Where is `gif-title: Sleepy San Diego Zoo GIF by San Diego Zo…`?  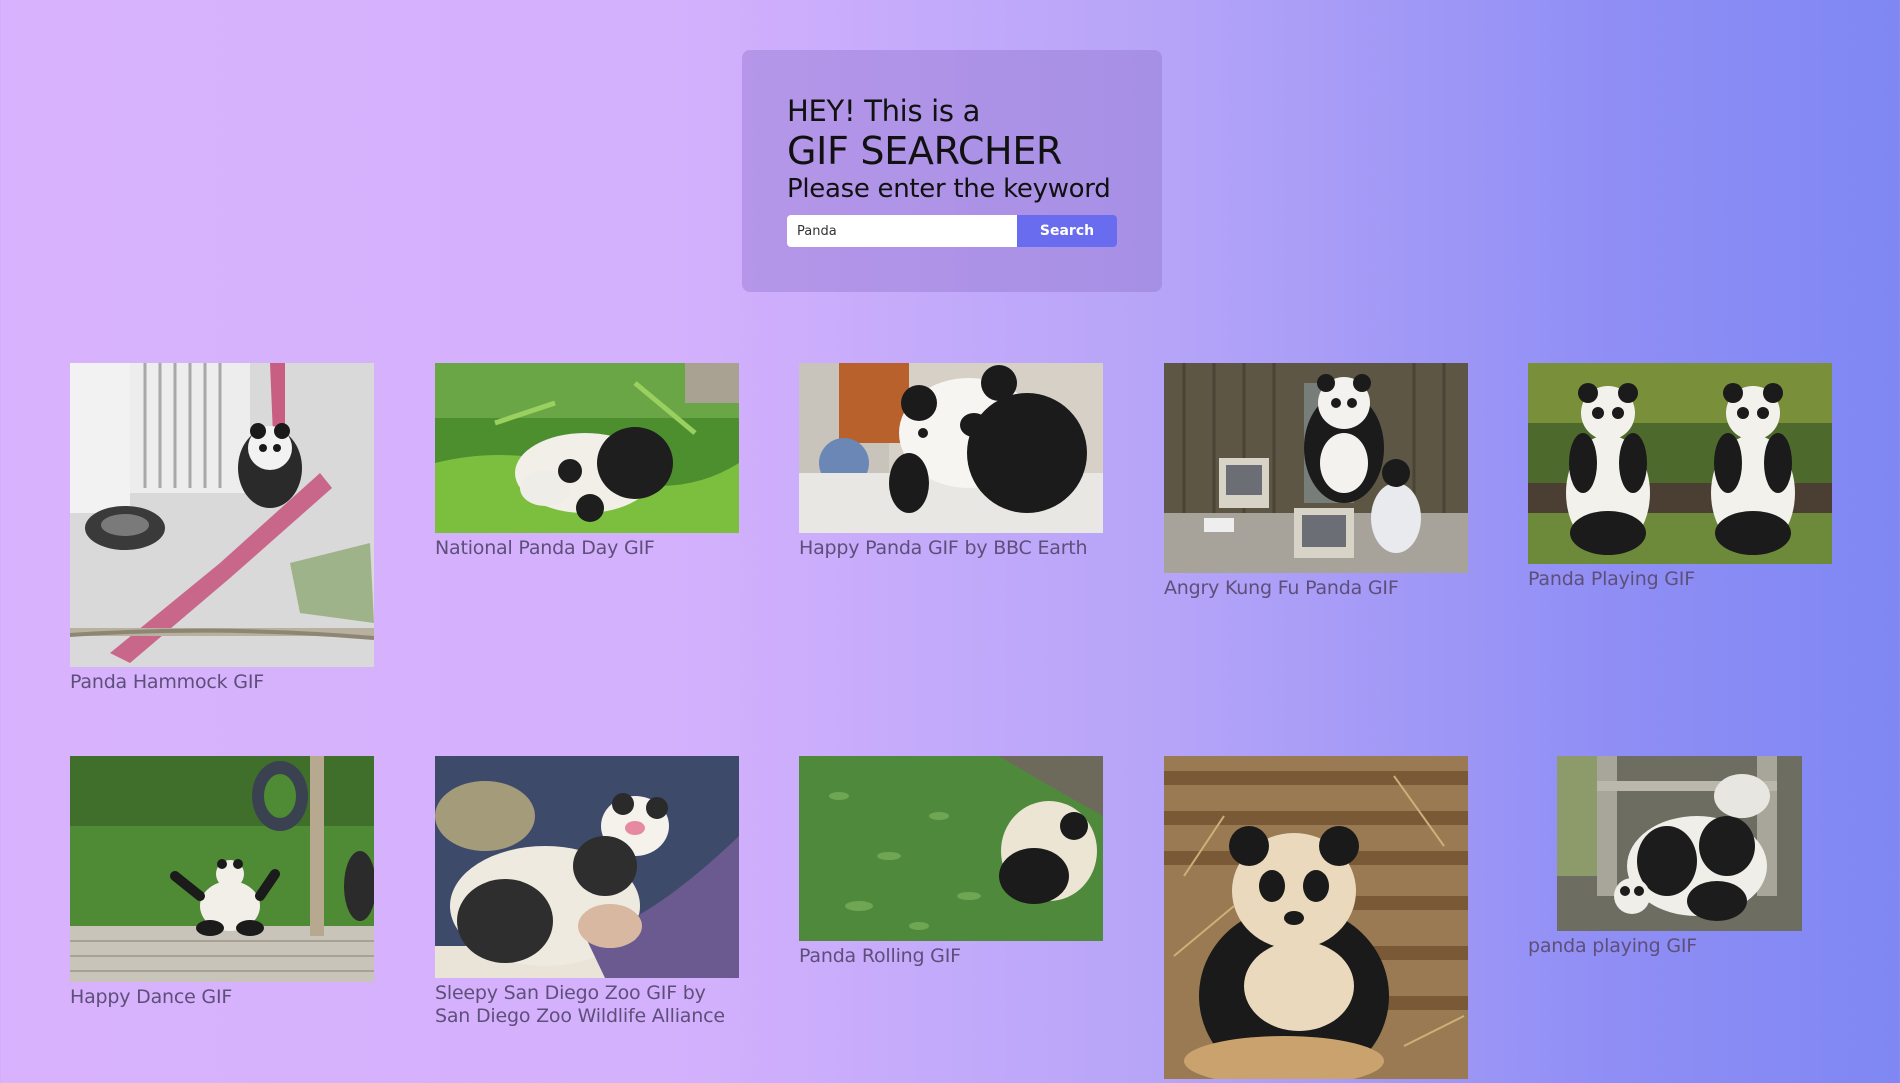
gif-title: Sleepy San Diego Zoo GIF by San Diego Zo… is located at coordinates (580, 1004).